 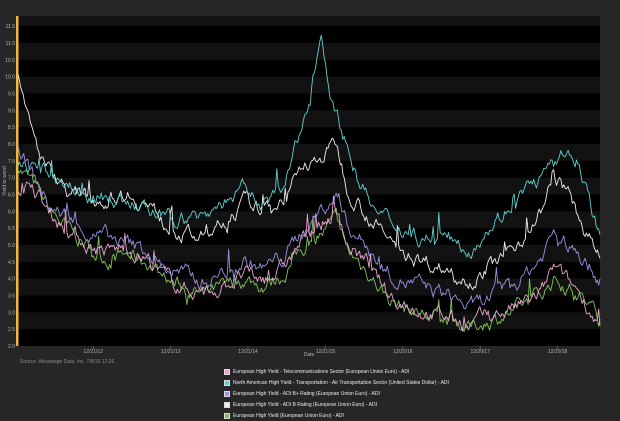 I want to click on y-tick-label: 2.5, so click(x=11, y=330).